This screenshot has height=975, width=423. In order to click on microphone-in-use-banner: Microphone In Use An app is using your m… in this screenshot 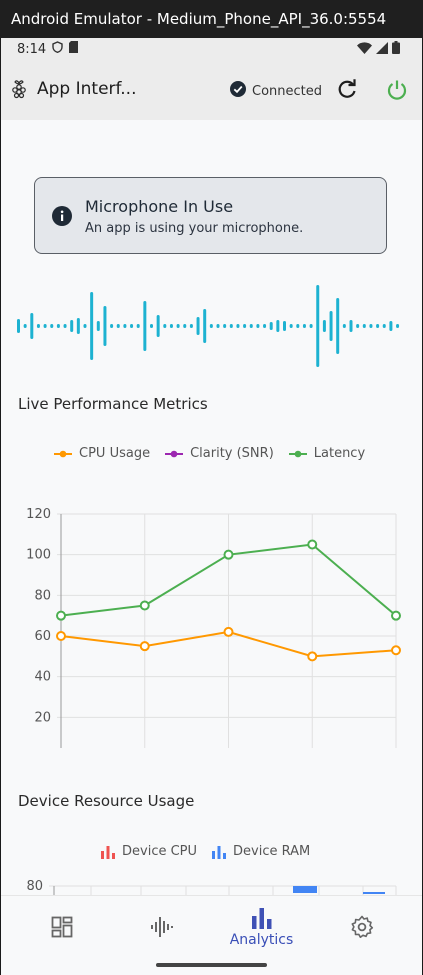, I will do `click(210, 215)`.